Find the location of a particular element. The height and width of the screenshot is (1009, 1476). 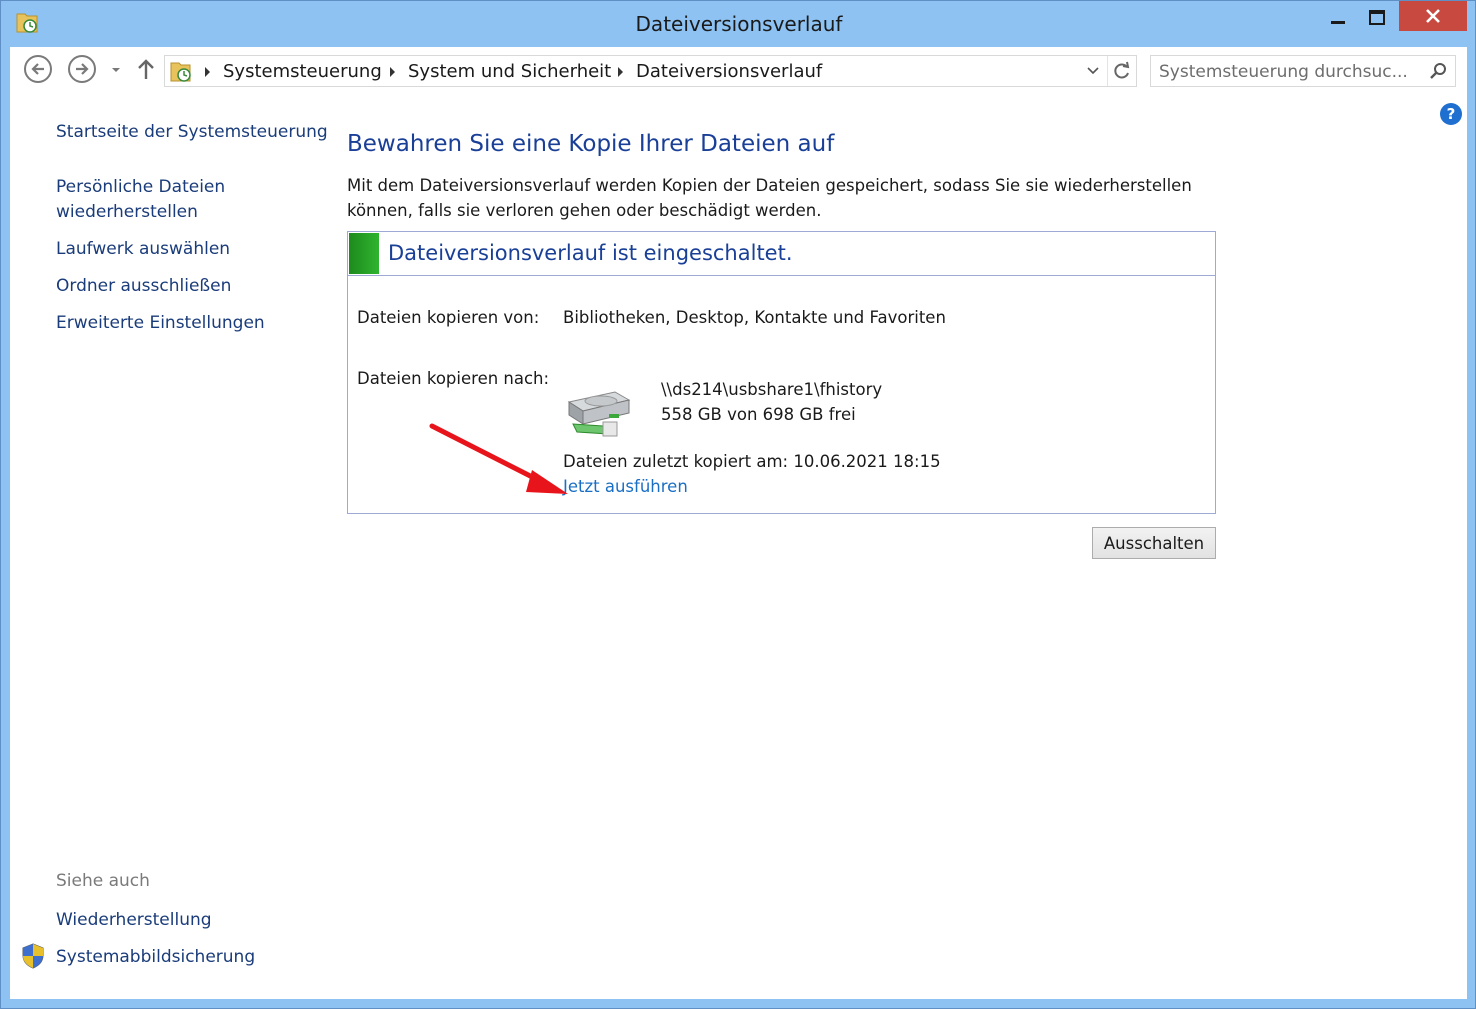

search-input is located at coordinates (1289, 72).